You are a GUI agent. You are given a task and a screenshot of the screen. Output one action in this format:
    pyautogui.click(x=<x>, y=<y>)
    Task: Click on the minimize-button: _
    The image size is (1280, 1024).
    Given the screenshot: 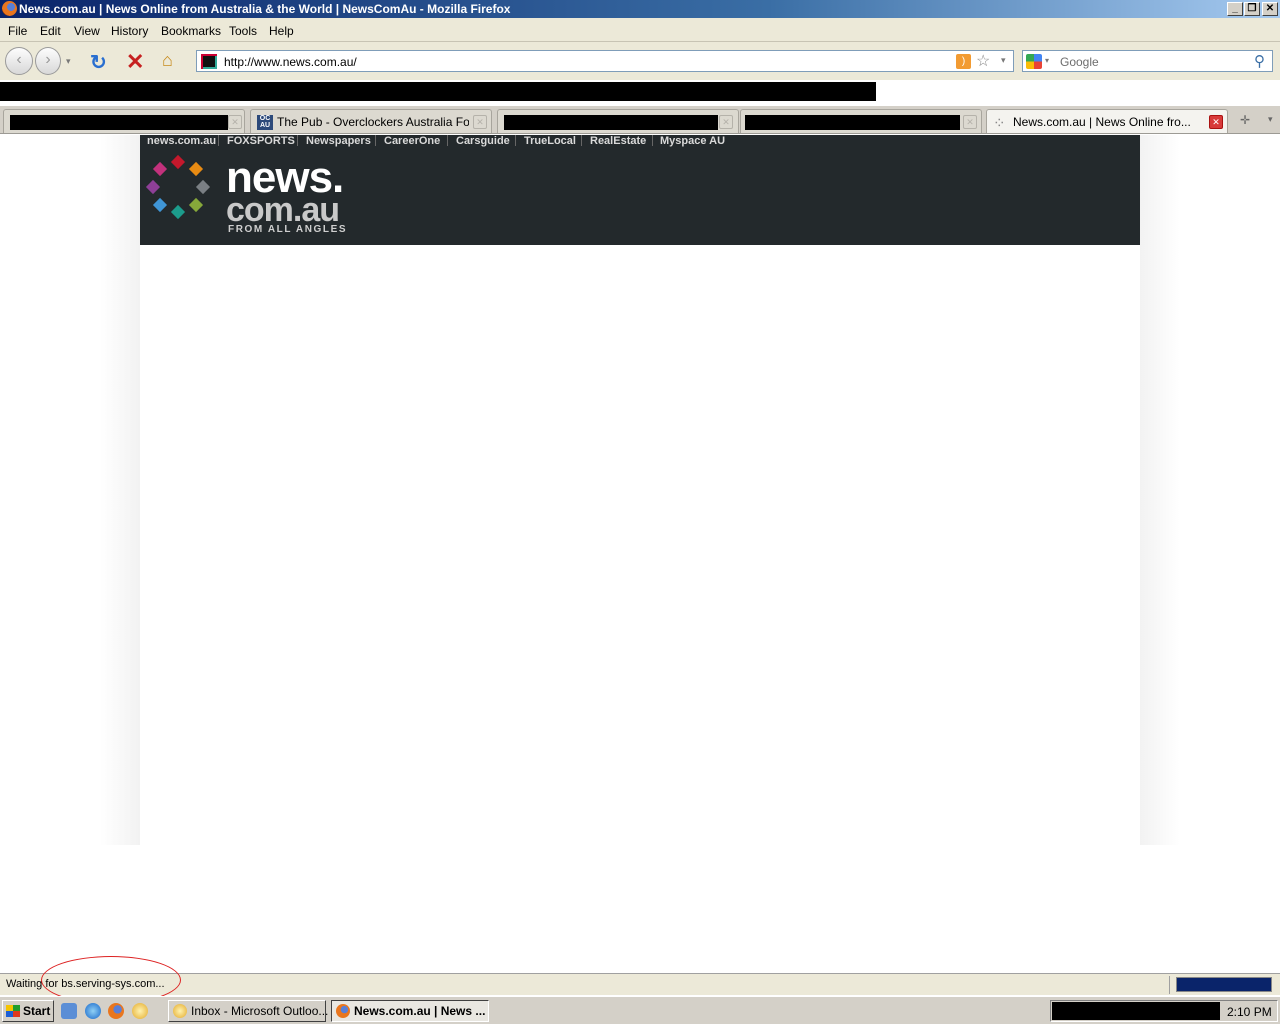 What is the action you would take?
    pyautogui.click(x=1235, y=9)
    